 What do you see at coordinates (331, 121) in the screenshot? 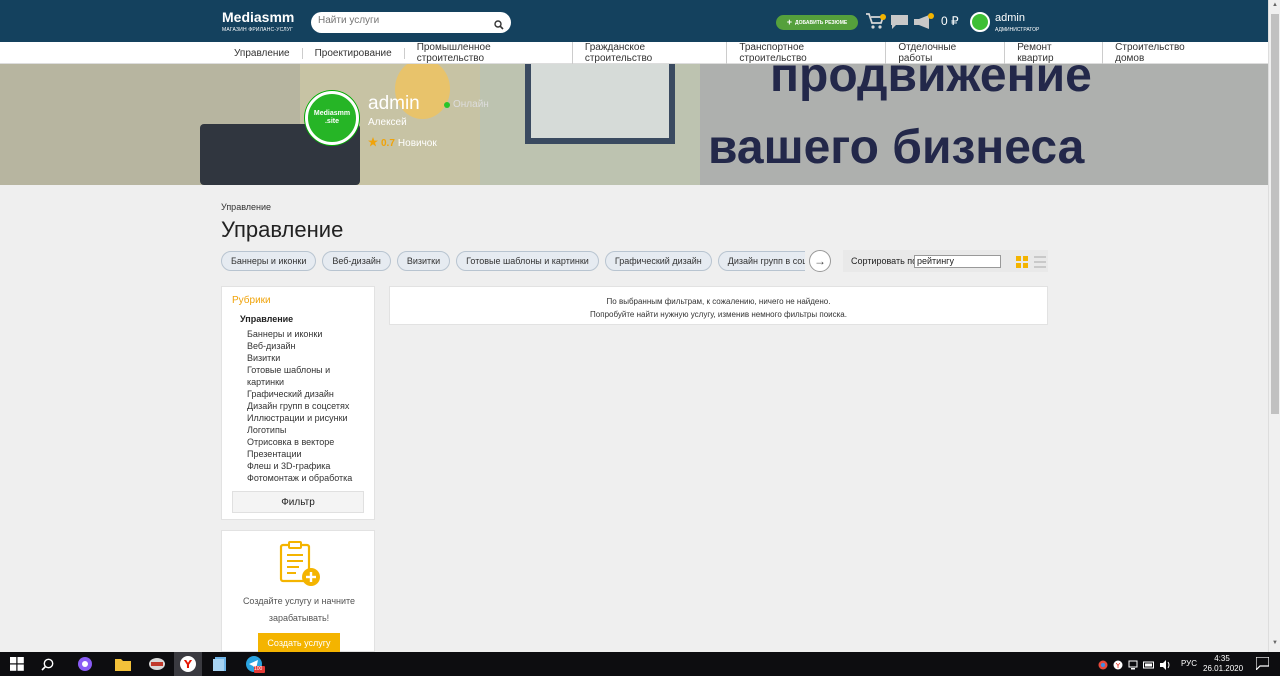
I see `avatar-text-2: .site` at bounding box center [331, 121].